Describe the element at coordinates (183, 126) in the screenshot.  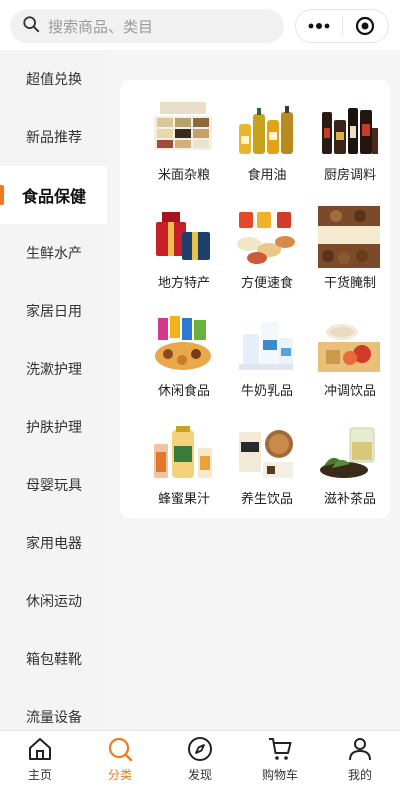
I see `grains-image` at that location.